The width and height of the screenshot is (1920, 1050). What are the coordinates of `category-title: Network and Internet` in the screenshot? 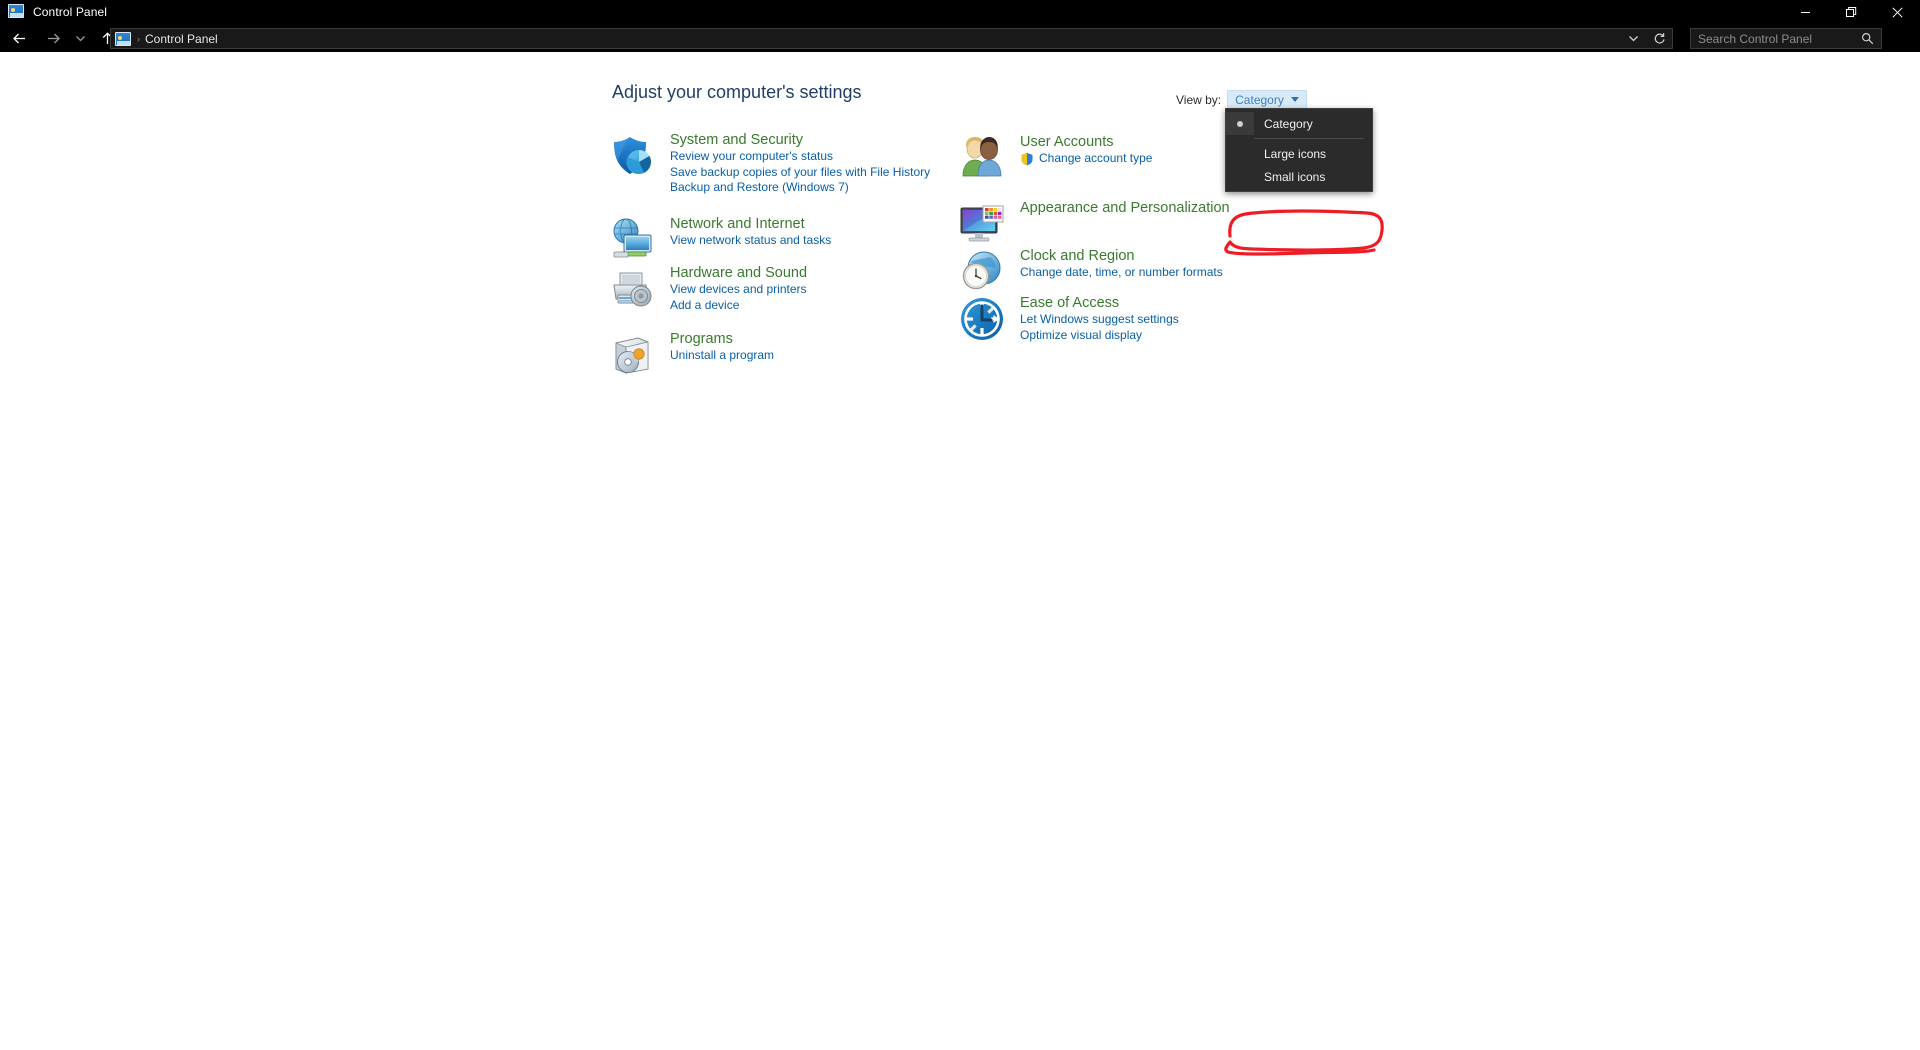 It's located at (750, 224).